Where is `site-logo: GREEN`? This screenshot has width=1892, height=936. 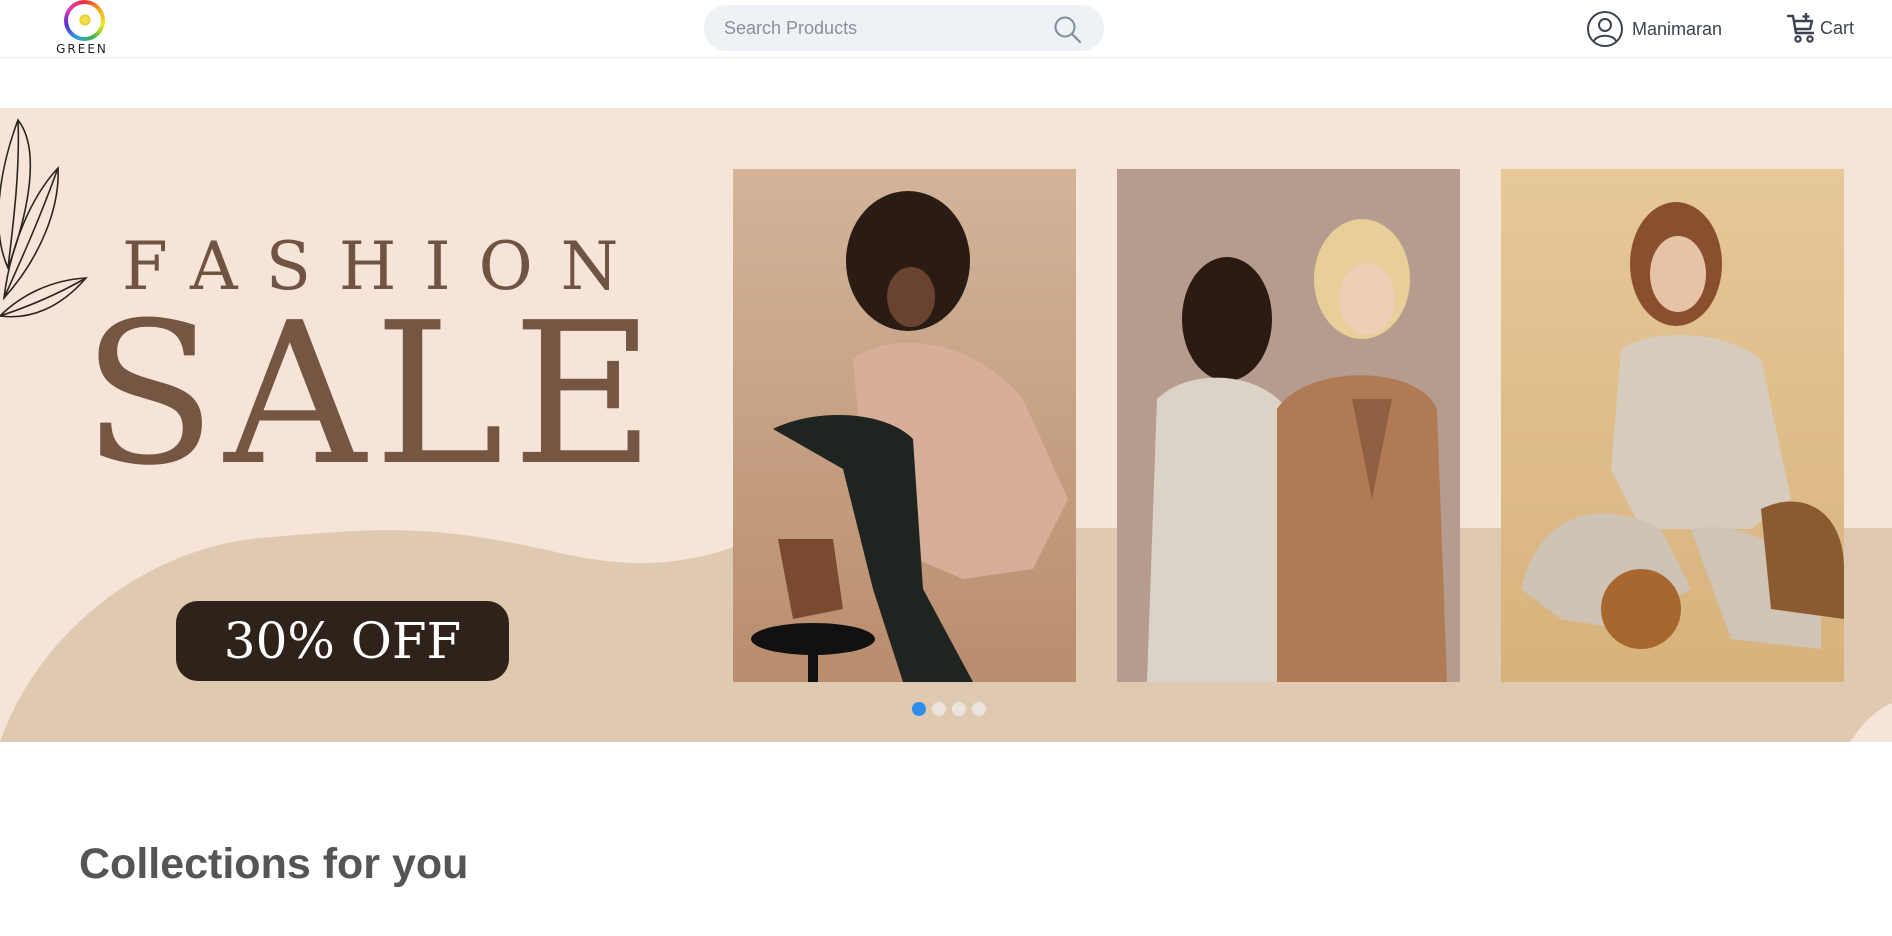 site-logo: GREEN is located at coordinates (82, 28).